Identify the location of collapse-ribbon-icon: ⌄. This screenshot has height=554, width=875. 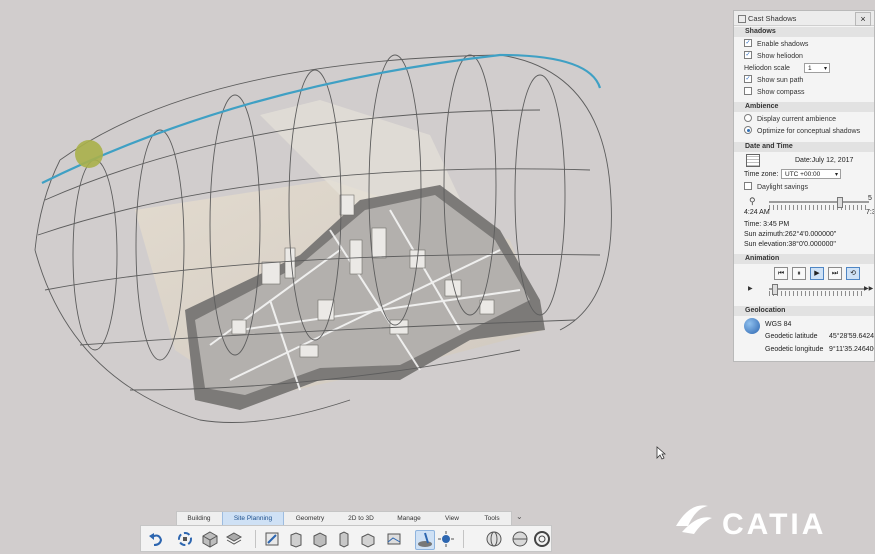
(522, 517).